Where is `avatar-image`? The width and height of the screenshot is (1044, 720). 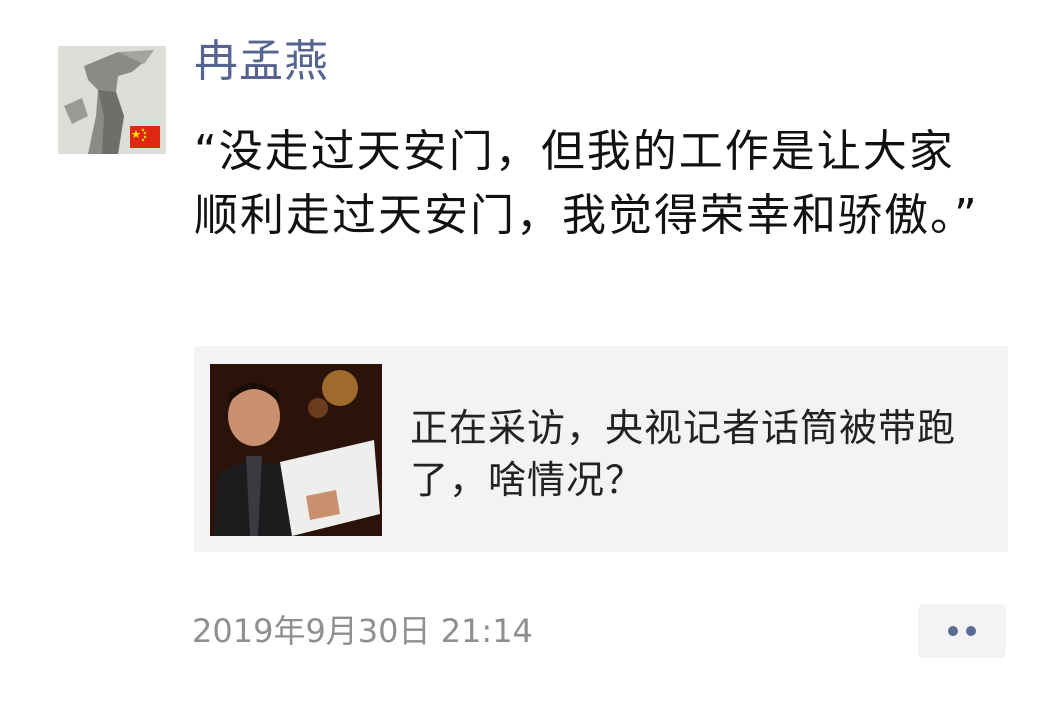
avatar-image is located at coordinates (112, 100).